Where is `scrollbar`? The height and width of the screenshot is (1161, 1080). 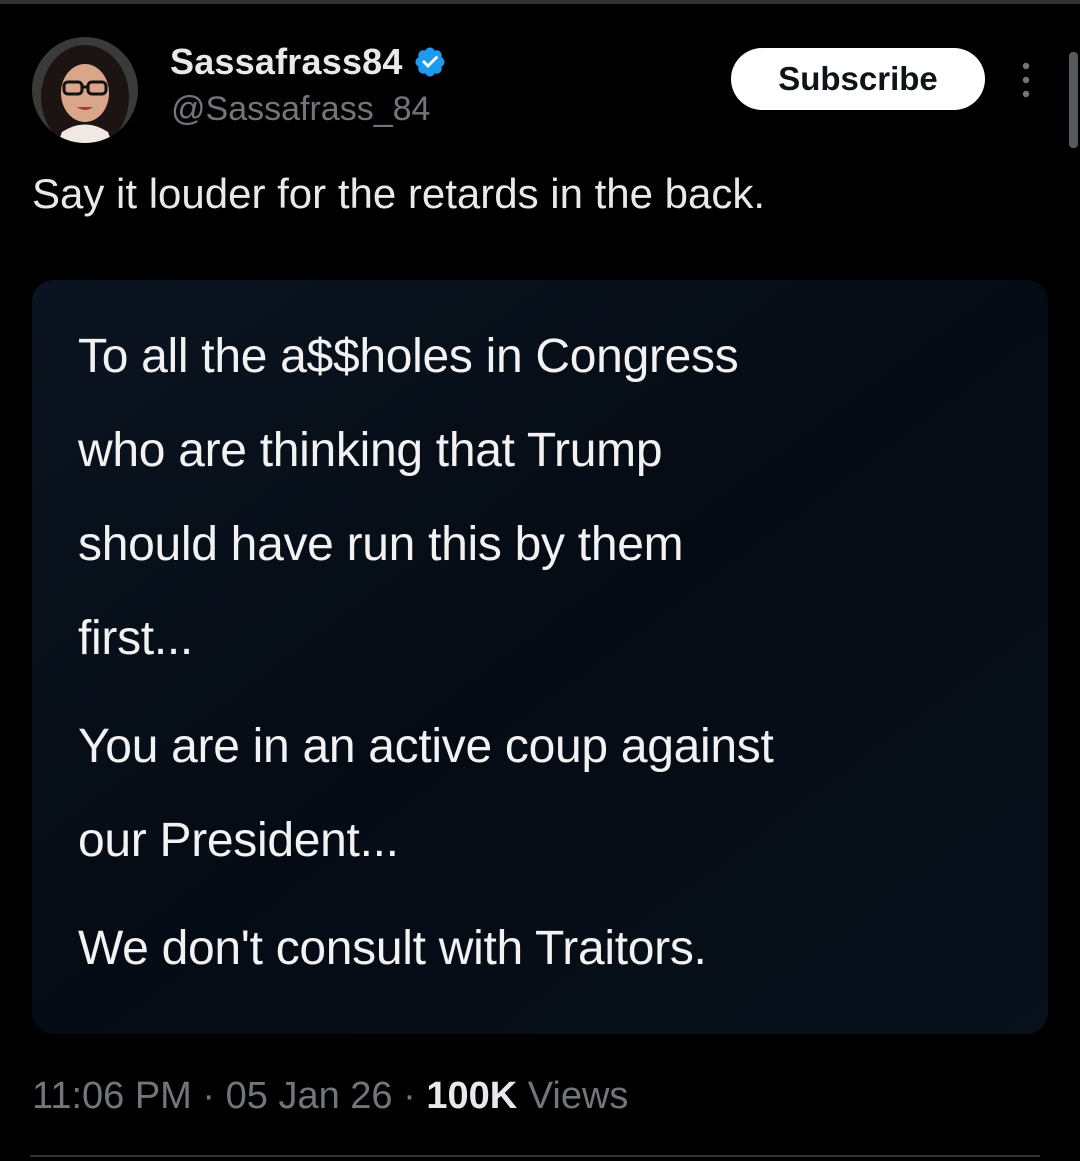
scrollbar is located at coordinates (1073, 100).